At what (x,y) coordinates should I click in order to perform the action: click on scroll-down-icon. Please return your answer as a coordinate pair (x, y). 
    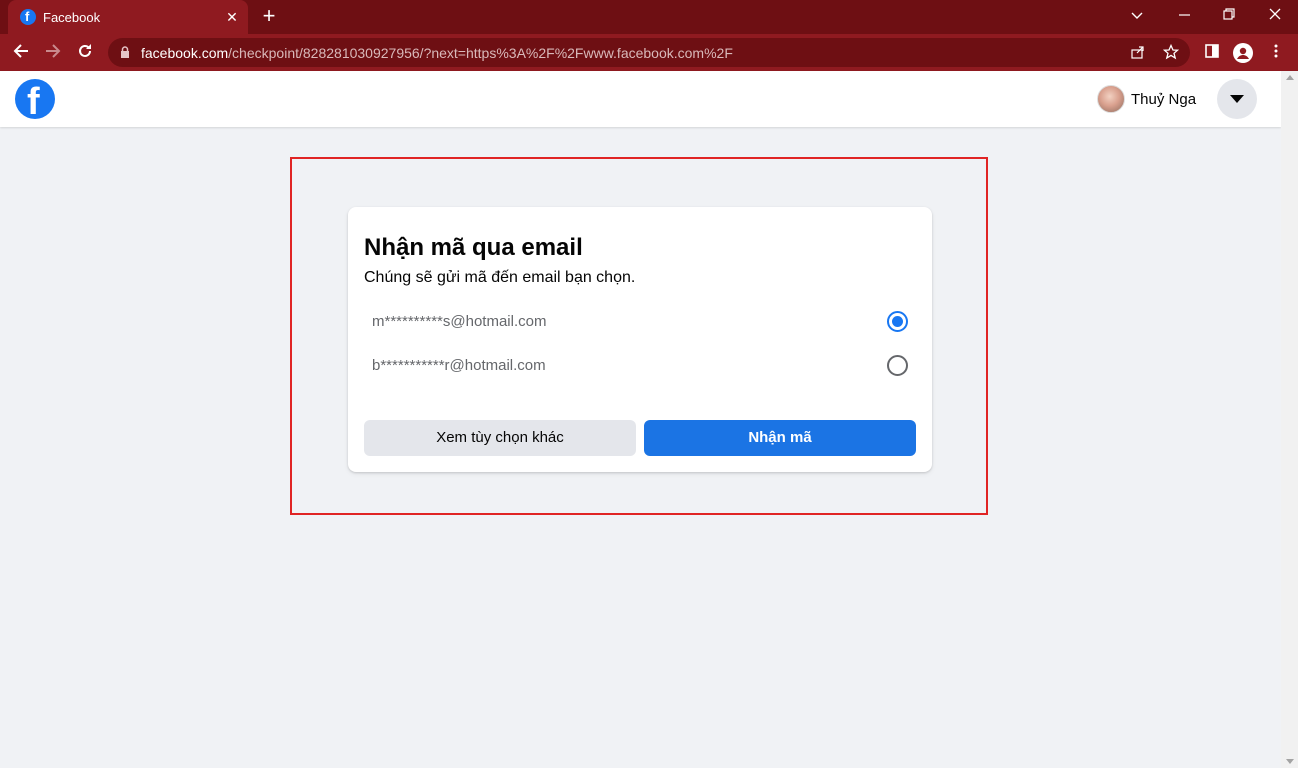
    Looking at the image, I should click on (1290, 761).